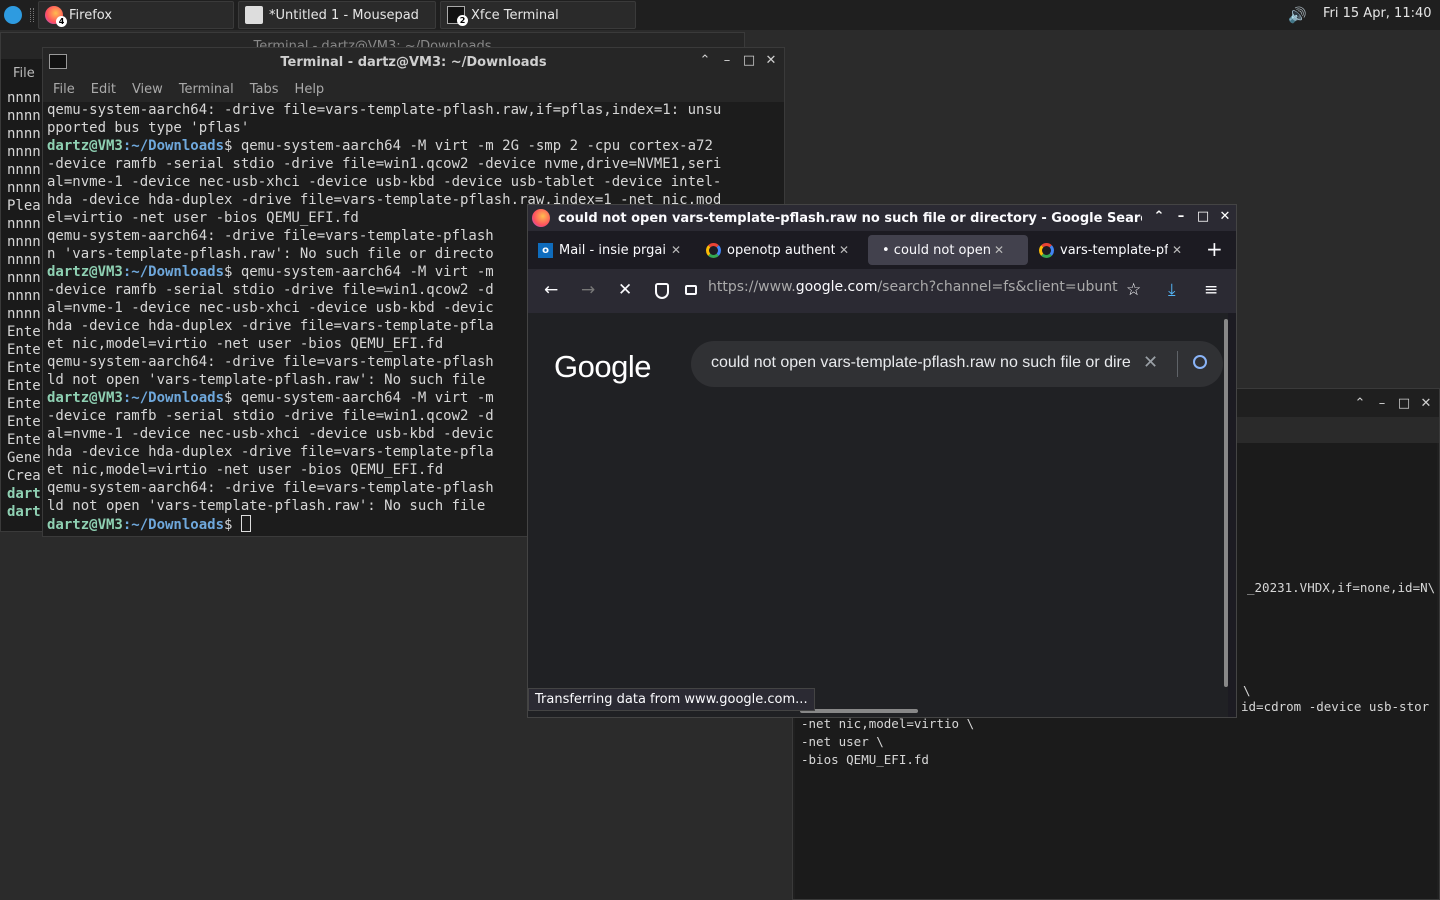 The width and height of the screenshot is (1440, 900). Describe the element at coordinates (58, 61) in the screenshot. I see `terminal-app-icon` at that location.